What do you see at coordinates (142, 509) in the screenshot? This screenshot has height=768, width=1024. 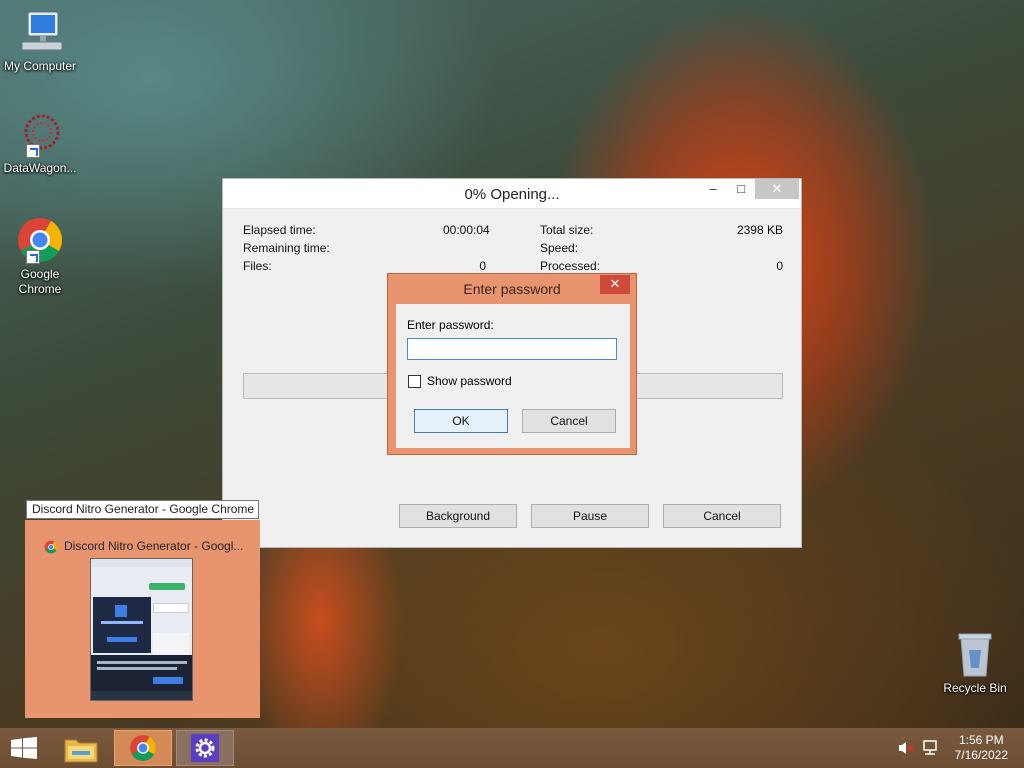 I see `taskbar-tooltip: Discord Nitro Generator - Google Chrome` at bounding box center [142, 509].